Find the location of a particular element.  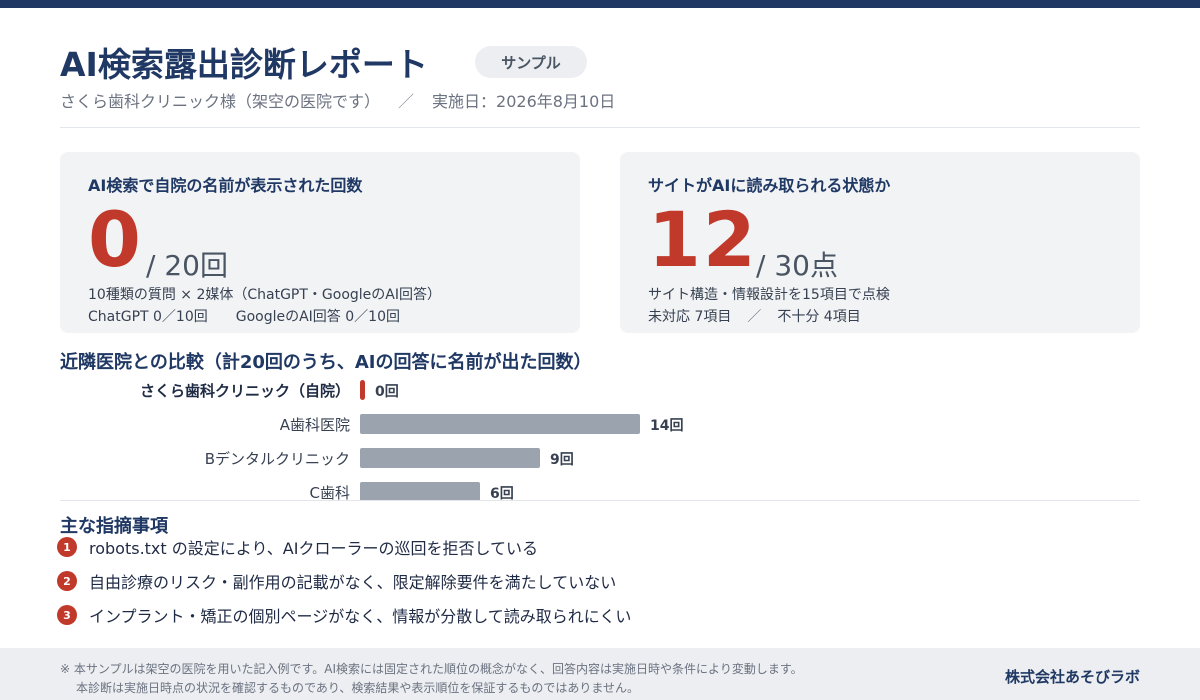

site-score: 12 is located at coordinates (703, 239).